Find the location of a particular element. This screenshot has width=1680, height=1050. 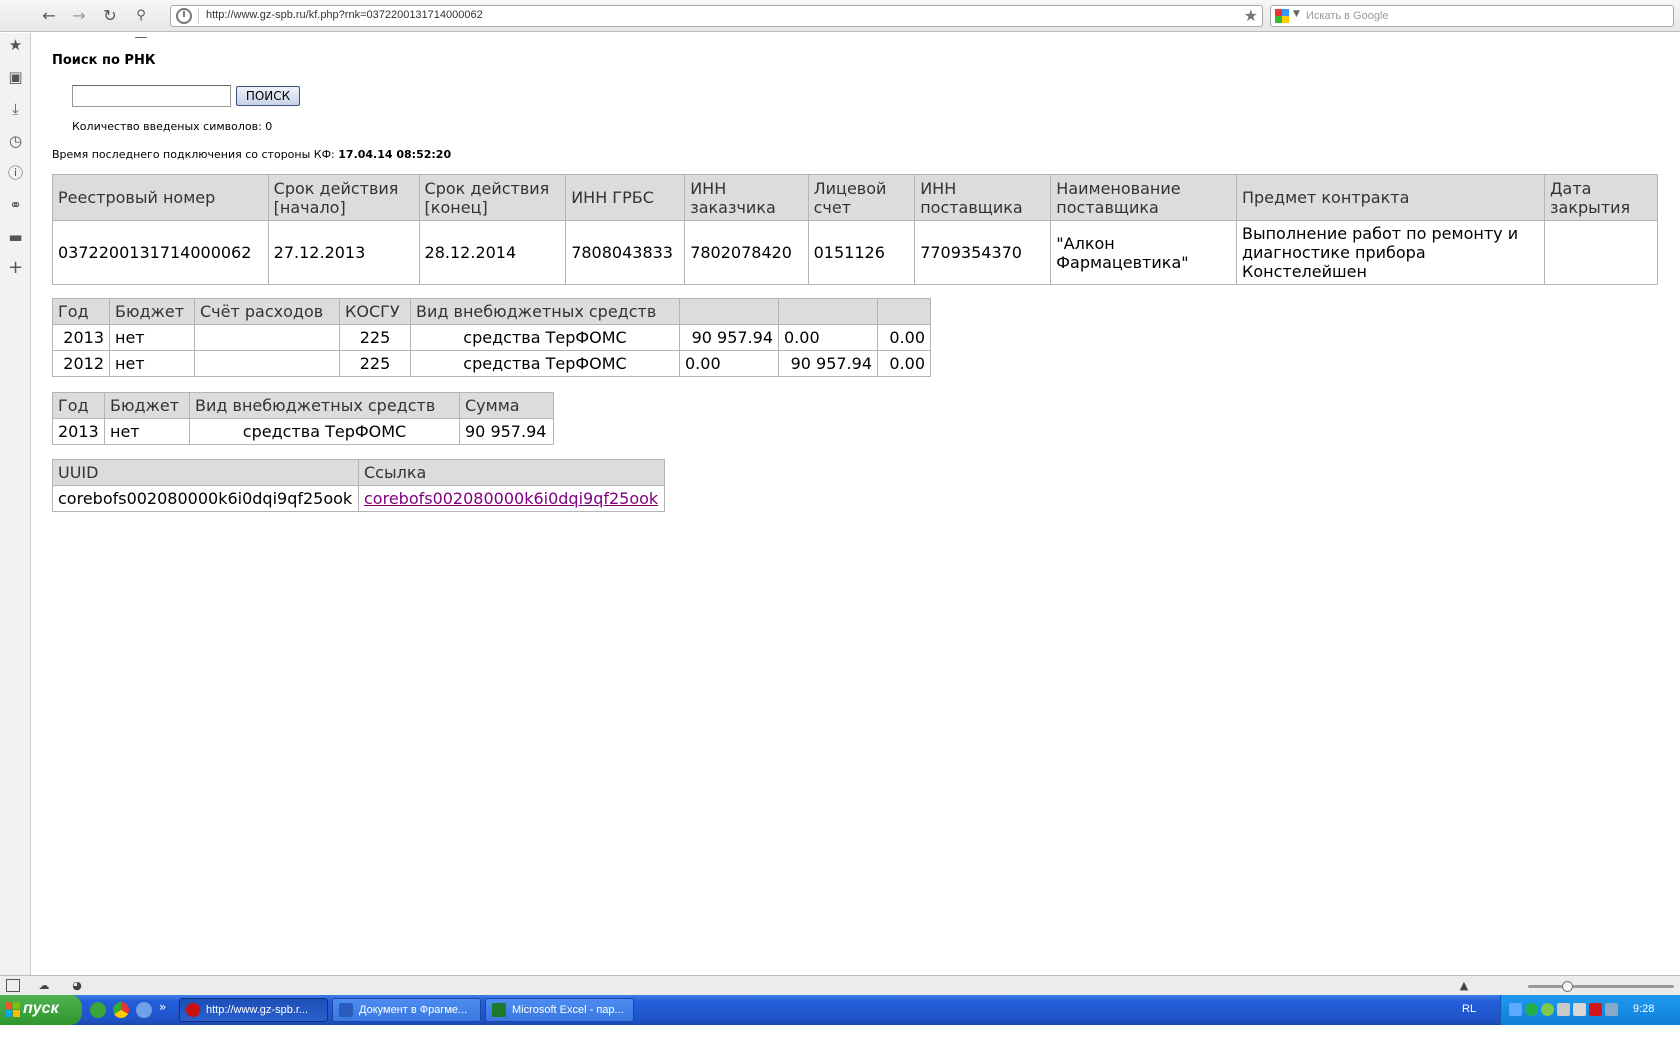

history-clock-icon: ◷ is located at coordinates (15, 141).